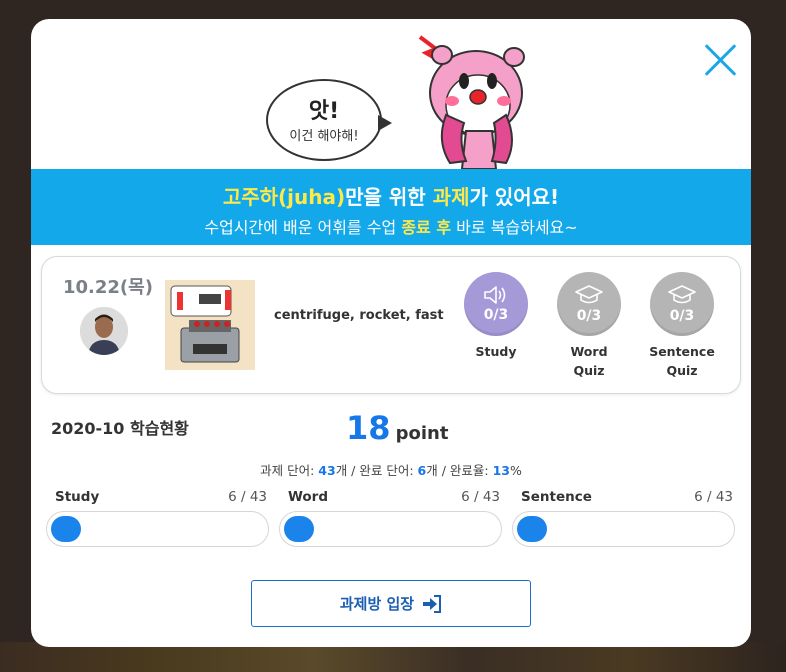 Image resolution: width=786 pixels, height=672 pixels. I want to click on avatar-image, so click(104, 331).